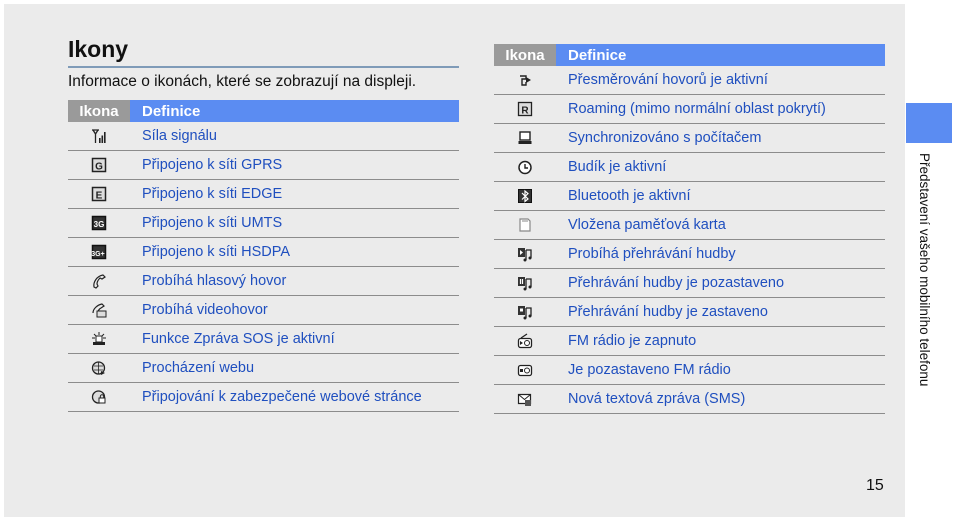  I want to click on table-row: 3G Připojeno k síti UMTS, so click(263, 223).